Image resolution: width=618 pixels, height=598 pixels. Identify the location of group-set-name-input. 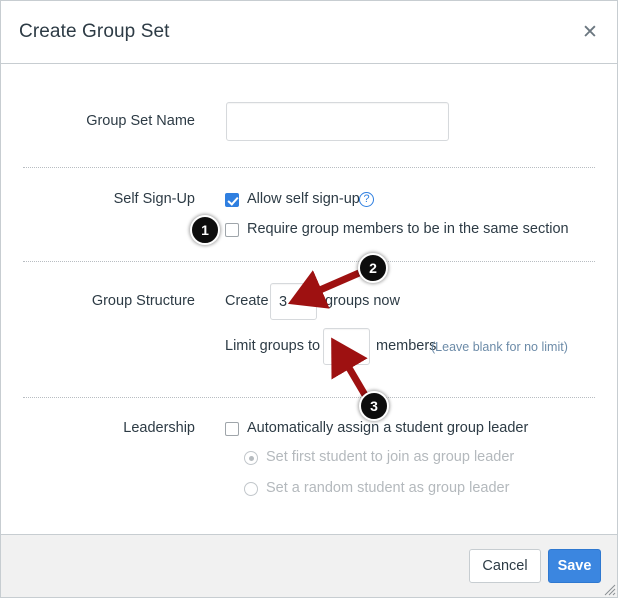
(337, 121).